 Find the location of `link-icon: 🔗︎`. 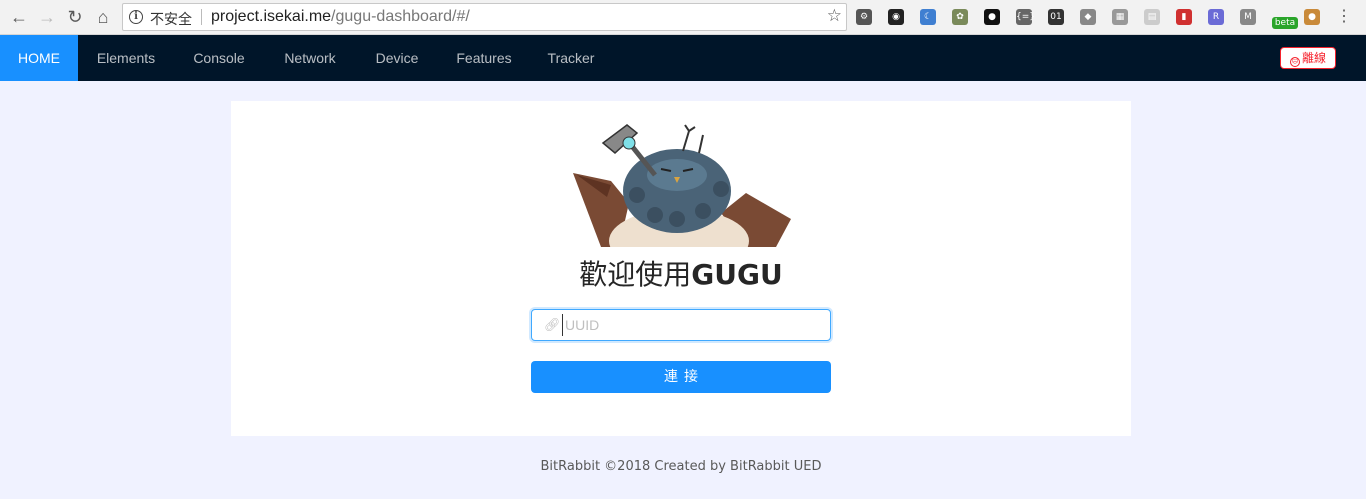

link-icon: 🔗︎ is located at coordinates (552, 324).